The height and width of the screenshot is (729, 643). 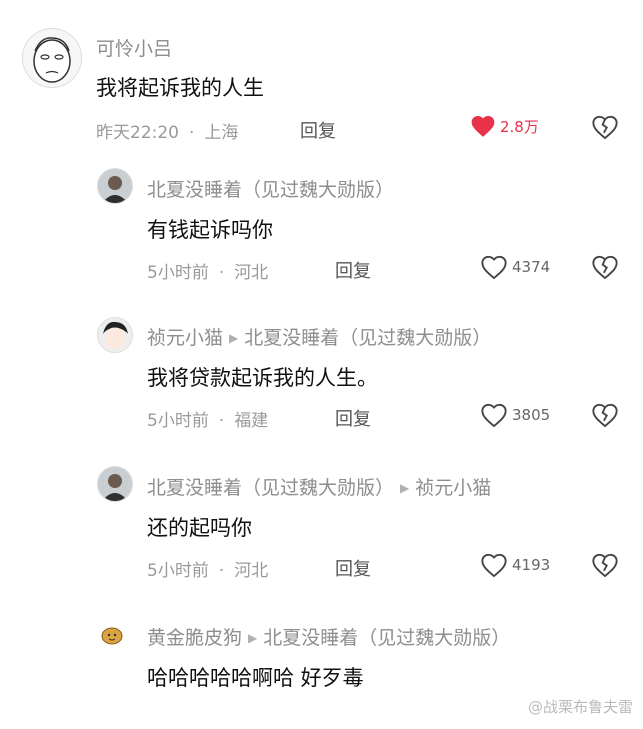 I want to click on anime-avatar-icon, so click(x=115, y=335).